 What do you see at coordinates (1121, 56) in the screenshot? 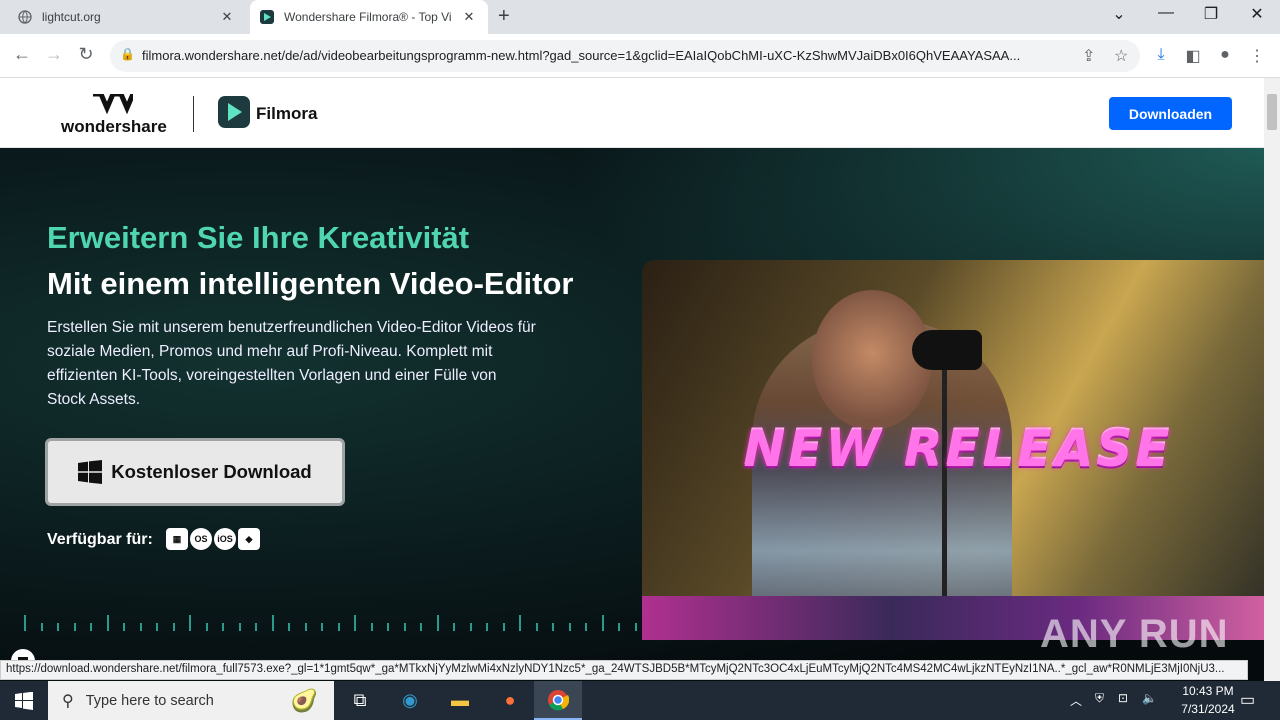
I see `bookmark-star-icon: ☆` at bounding box center [1121, 56].